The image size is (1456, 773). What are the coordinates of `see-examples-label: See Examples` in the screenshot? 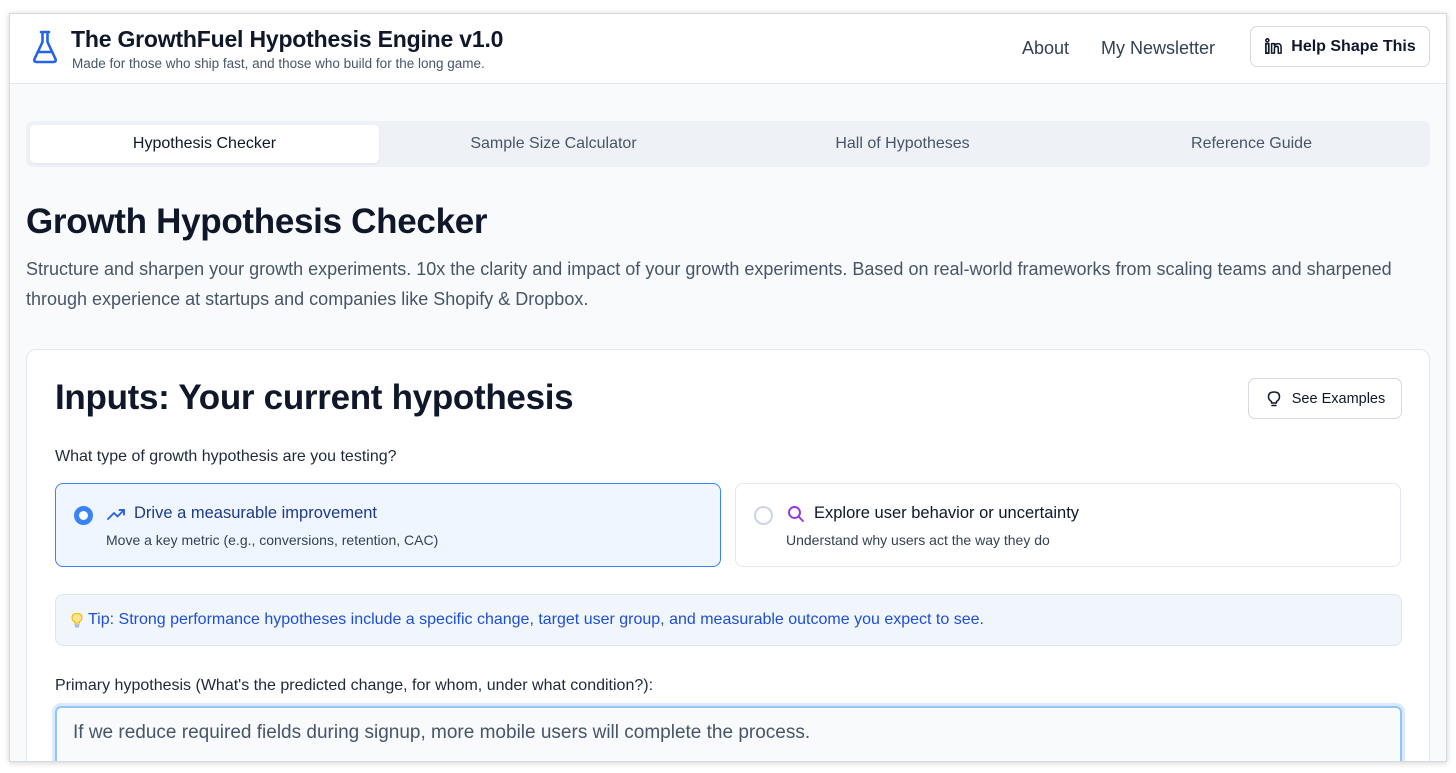 It's located at (1338, 398).